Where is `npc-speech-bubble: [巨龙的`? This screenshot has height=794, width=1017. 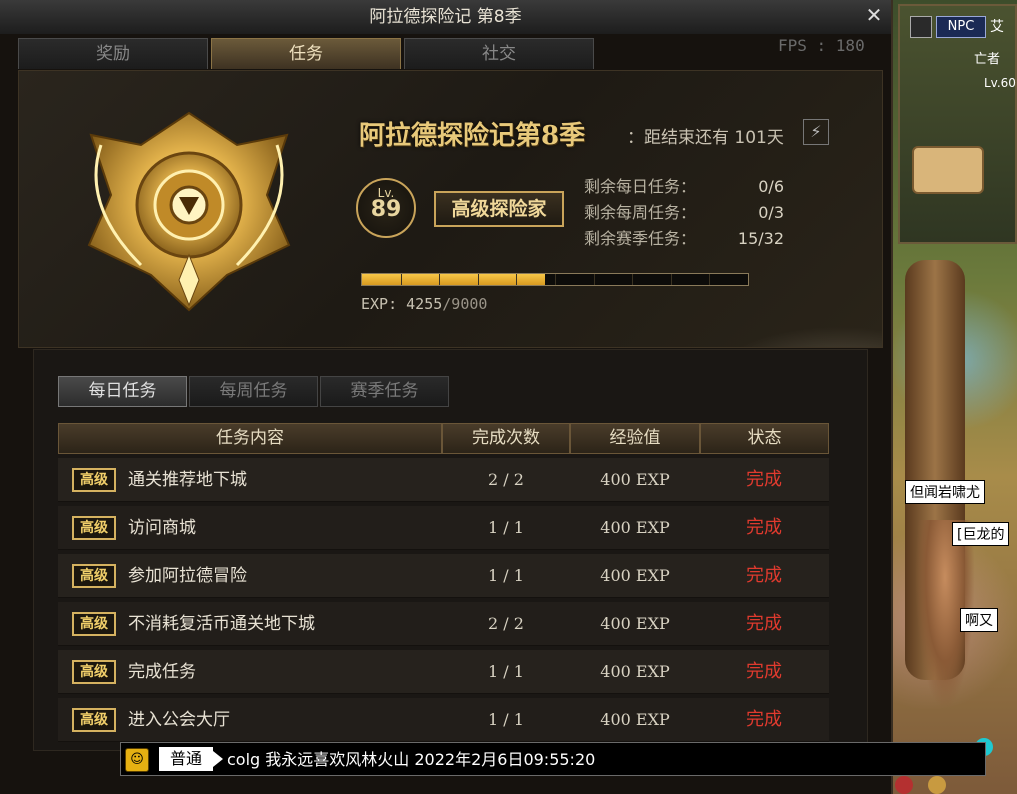
npc-speech-bubble: [巨龙的 is located at coordinates (981, 534).